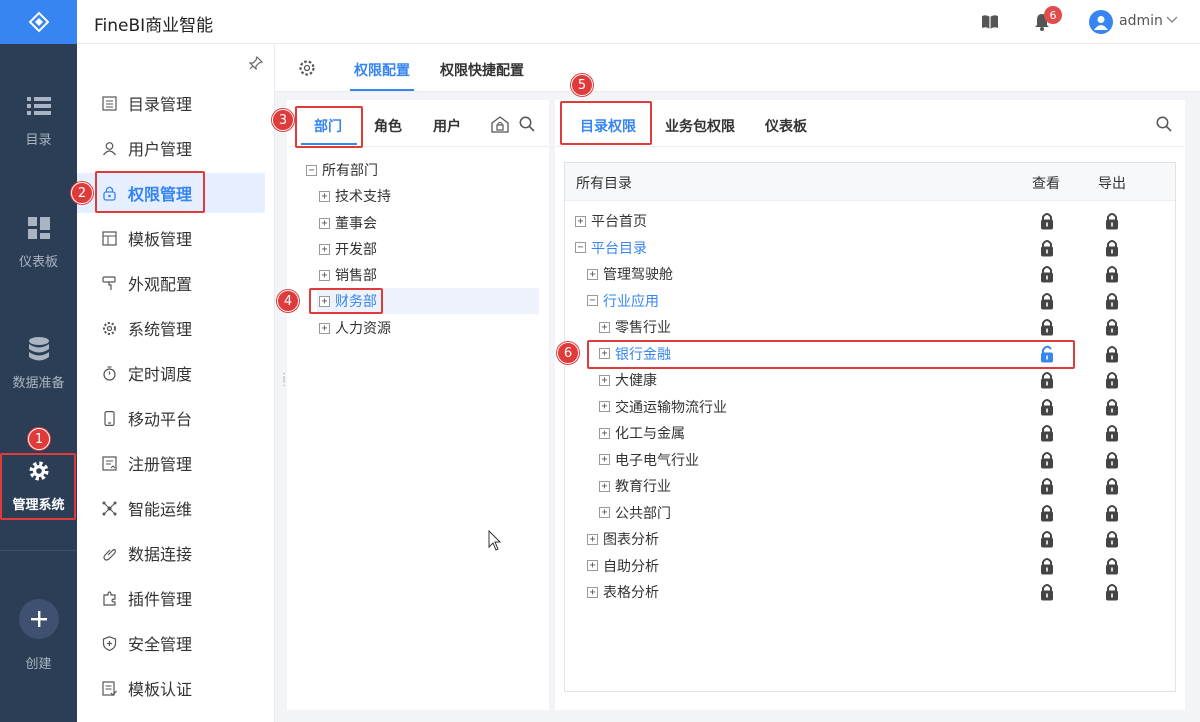  What do you see at coordinates (171, 283) in the screenshot?
I see `menu-item-appearance: 外观配置` at bounding box center [171, 283].